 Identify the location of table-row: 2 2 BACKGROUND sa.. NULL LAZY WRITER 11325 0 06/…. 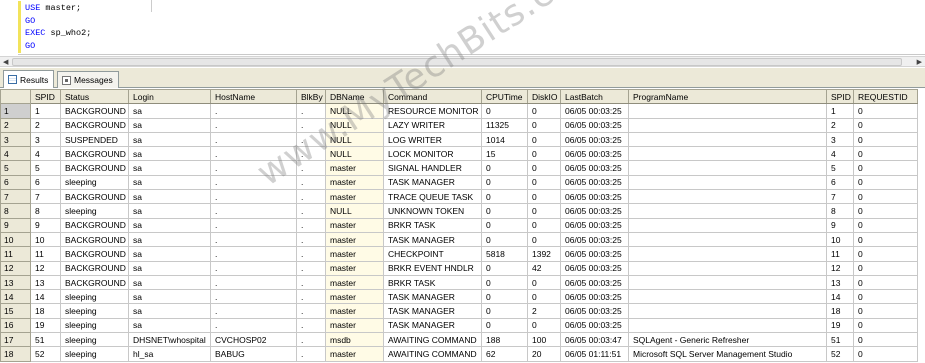
(459, 125).